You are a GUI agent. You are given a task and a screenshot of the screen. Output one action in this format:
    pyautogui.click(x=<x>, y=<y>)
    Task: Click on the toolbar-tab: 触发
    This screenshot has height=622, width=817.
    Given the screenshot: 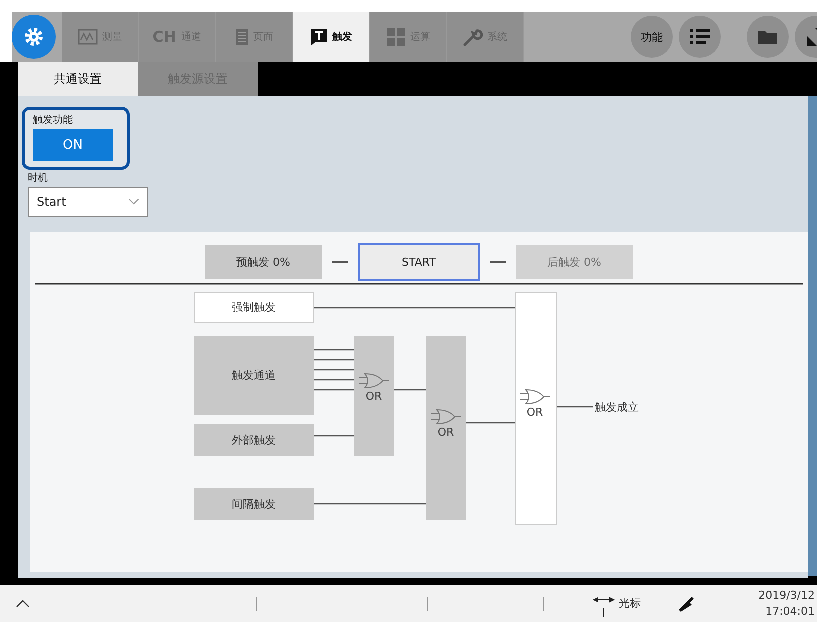 What is the action you would take?
    pyautogui.click(x=331, y=37)
    